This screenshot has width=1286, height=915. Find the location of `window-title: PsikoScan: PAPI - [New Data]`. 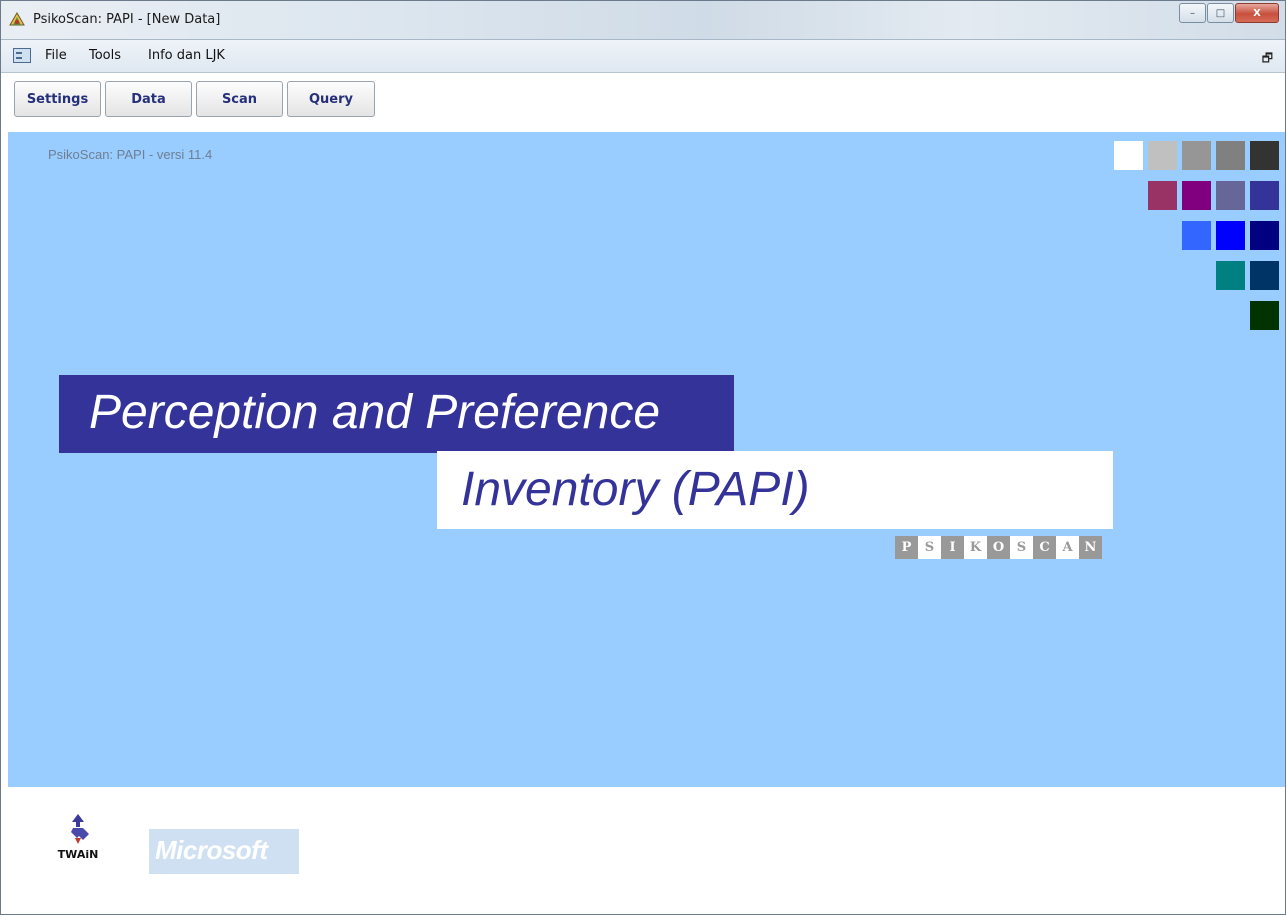

window-title: PsikoScan: PAPI - [New Data] is located at coordinates (127, 19).